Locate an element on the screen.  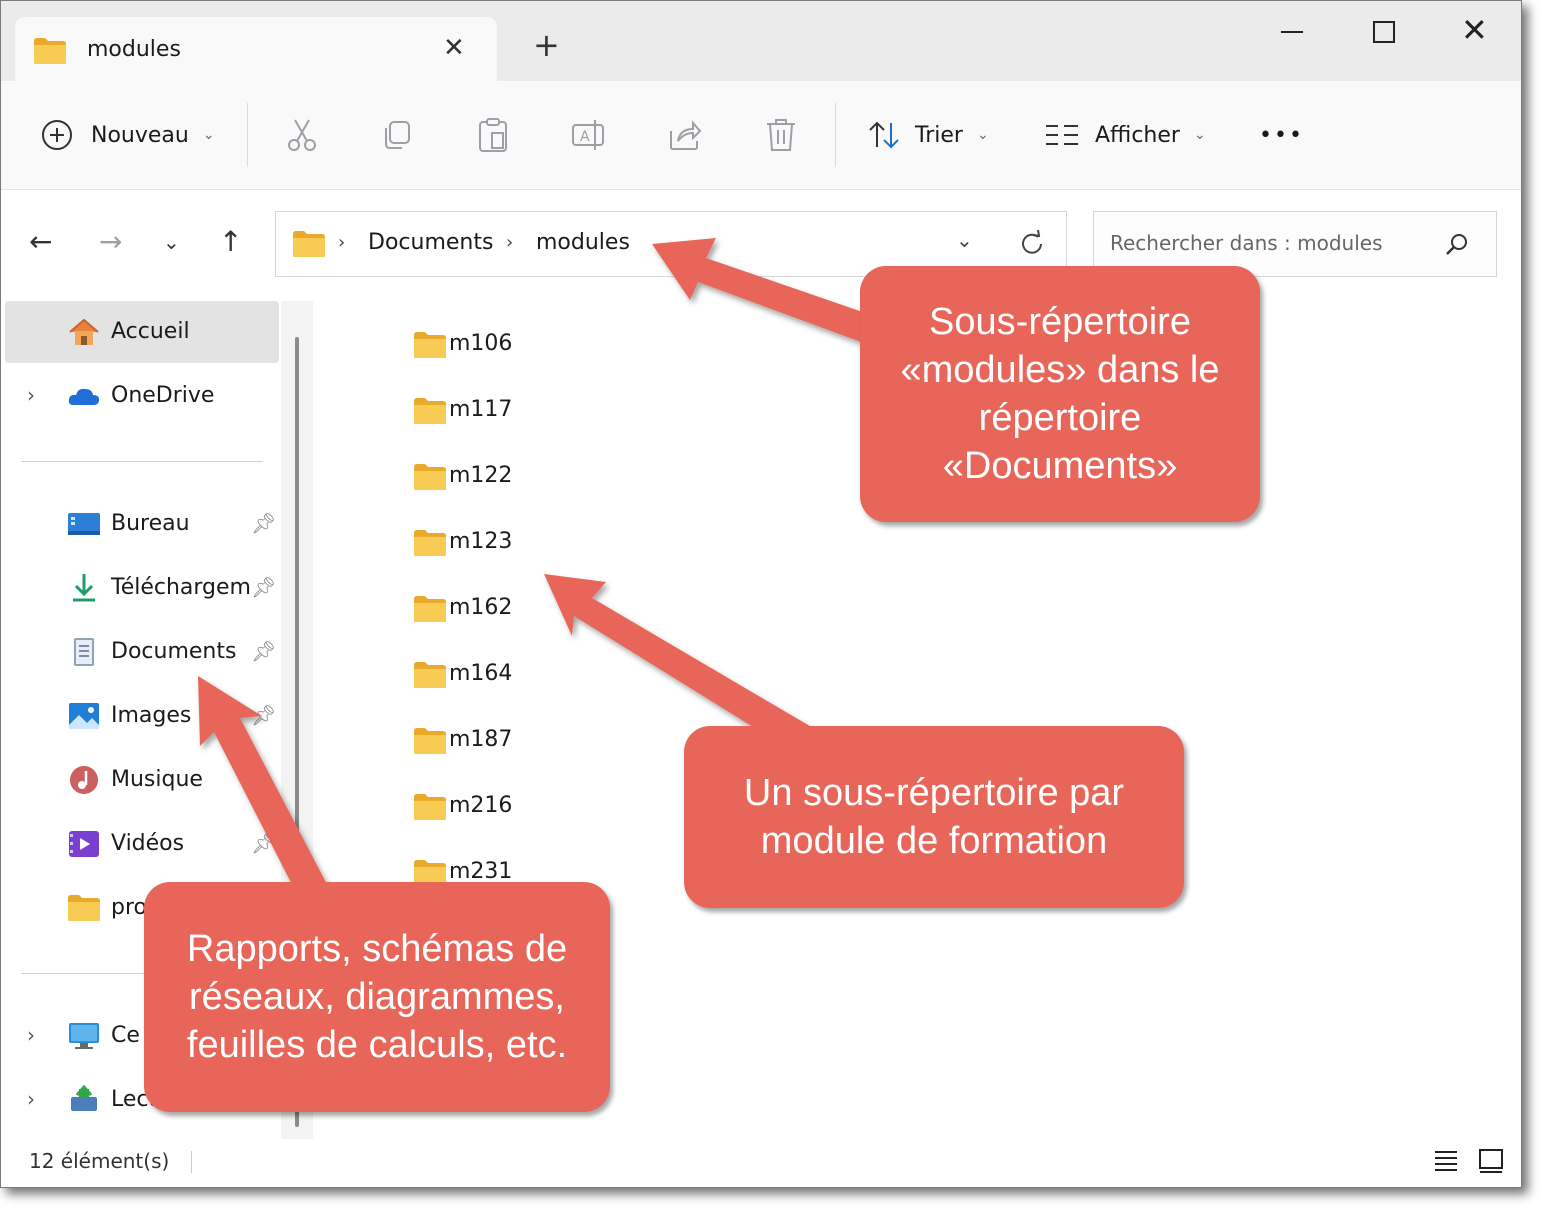
arrow-to-address-bar is located at coordinates (766, 292).